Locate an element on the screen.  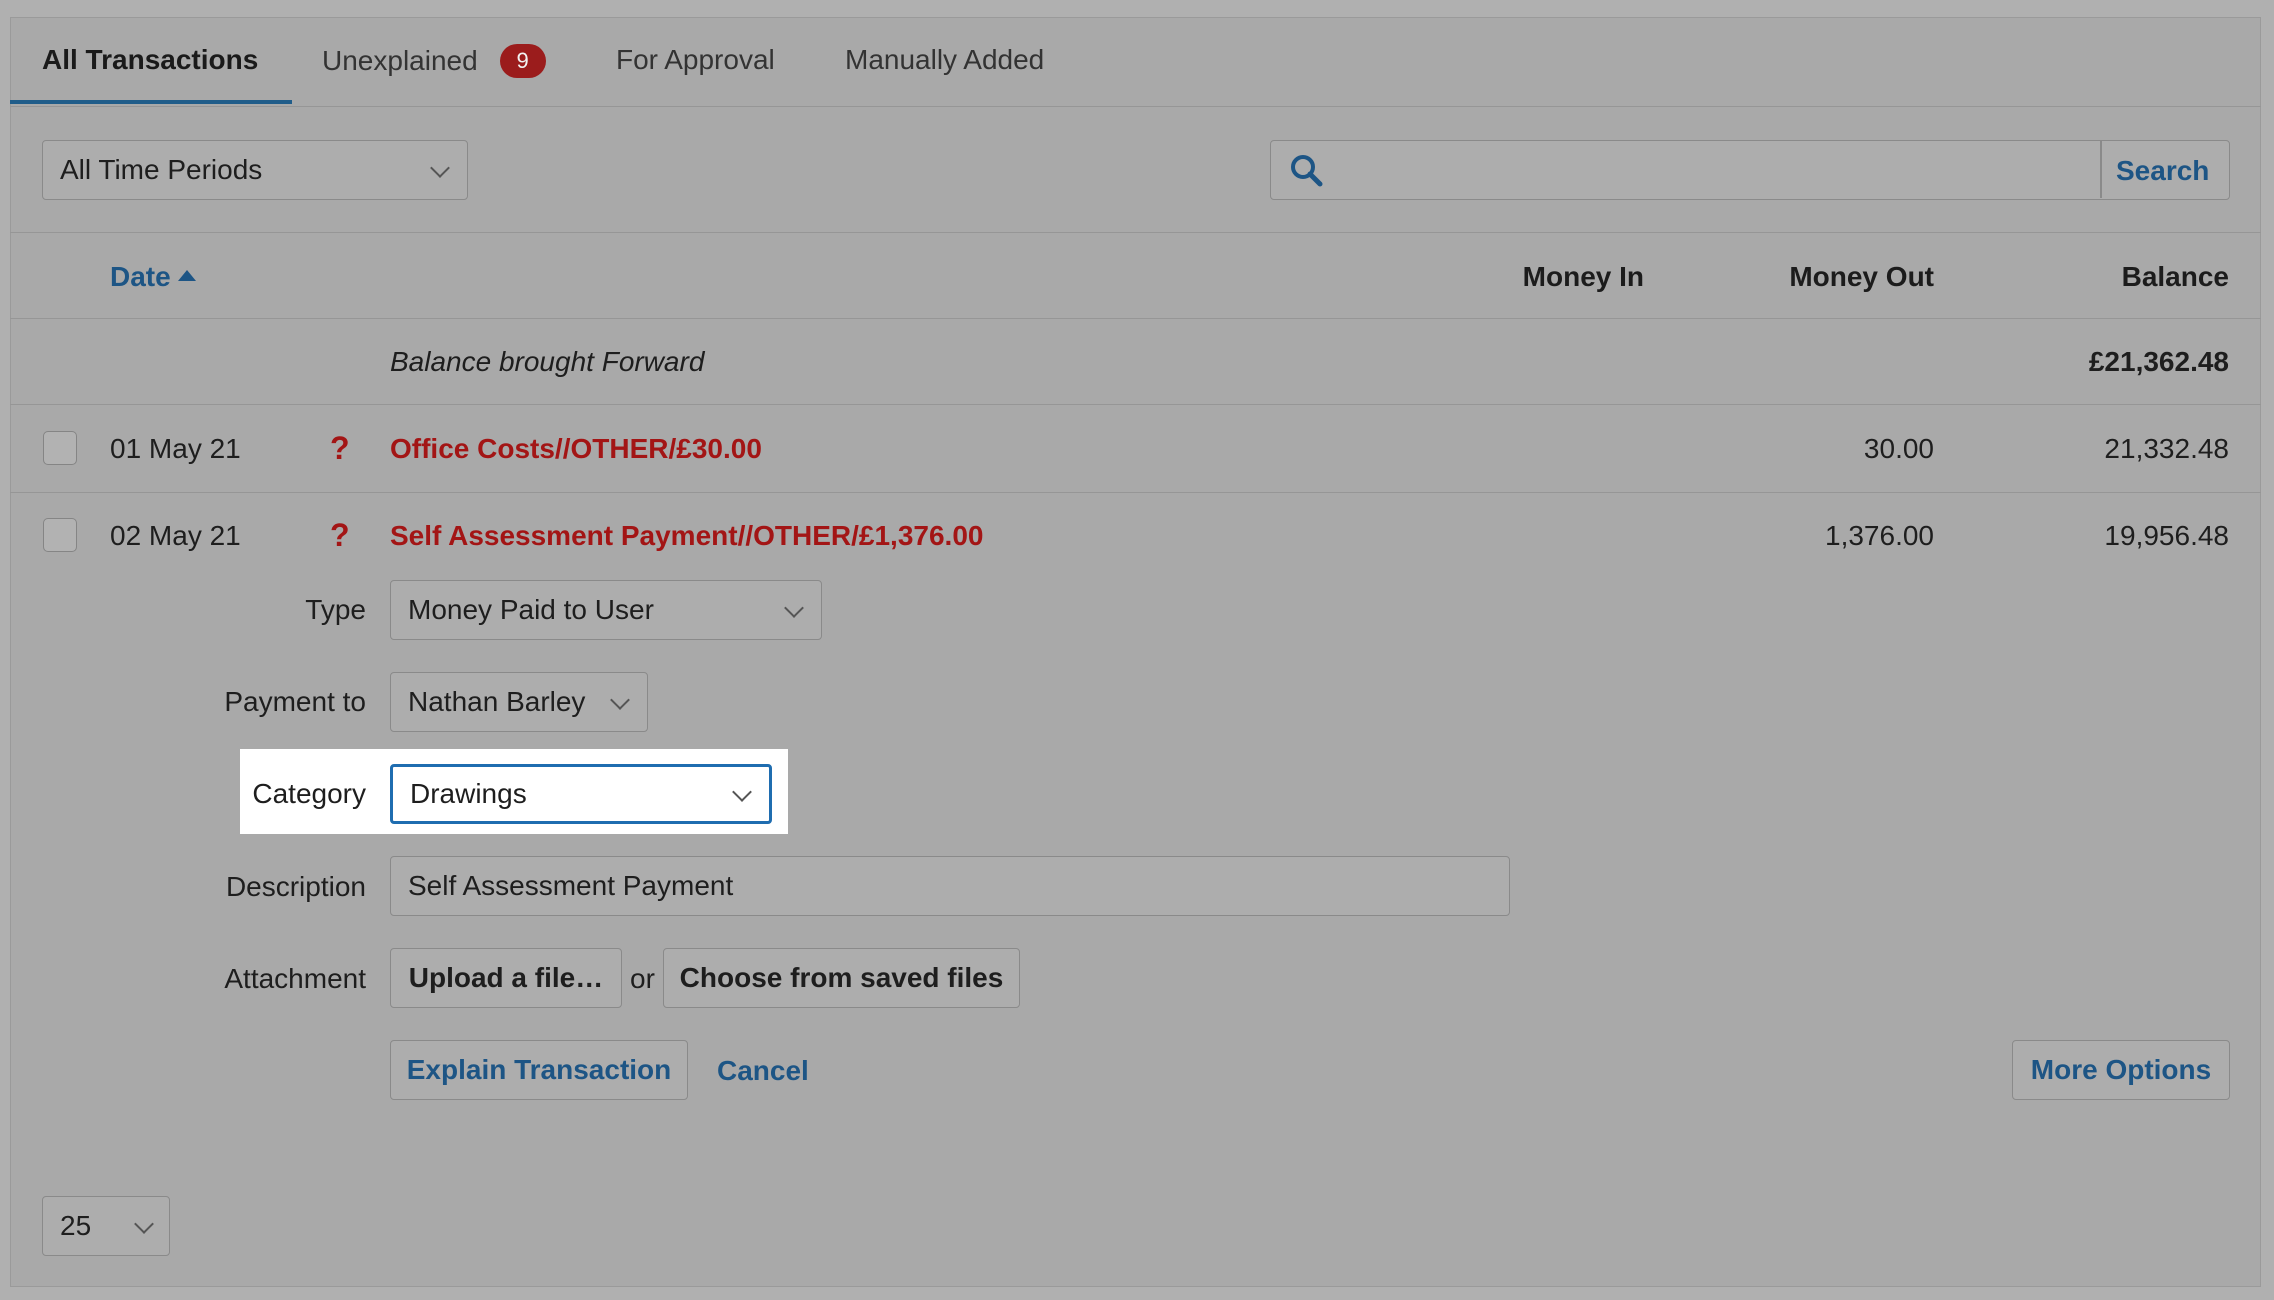
tab-unexplained: Unexplained 9 is located at coordinates (434, 61).